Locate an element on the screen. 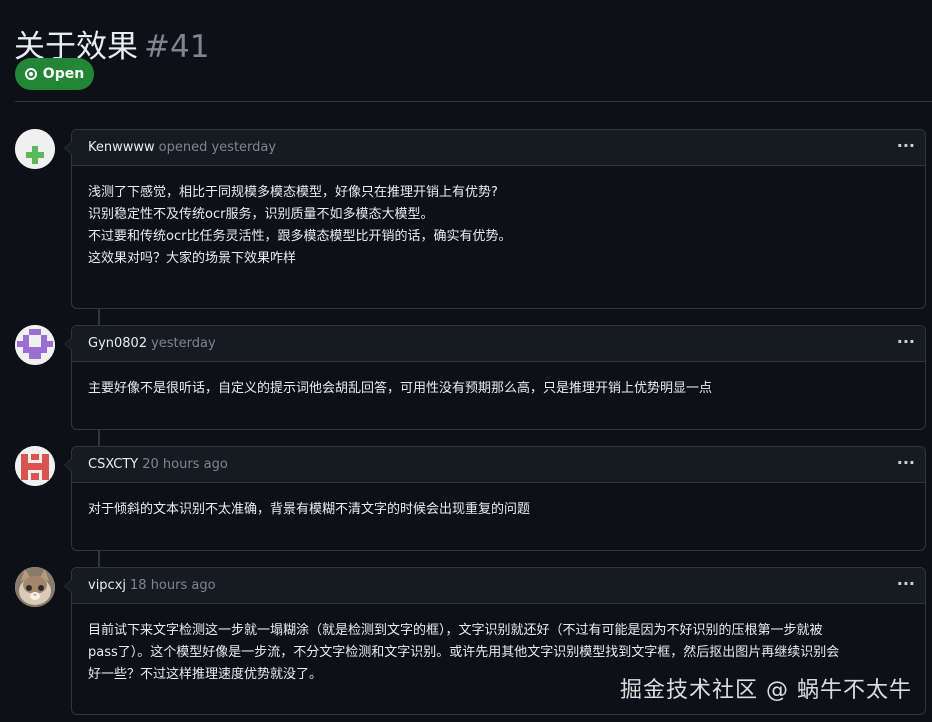 The width and height of the screenshot is (932, 722). avatar-csxcty is located at coordinates (35, 466).